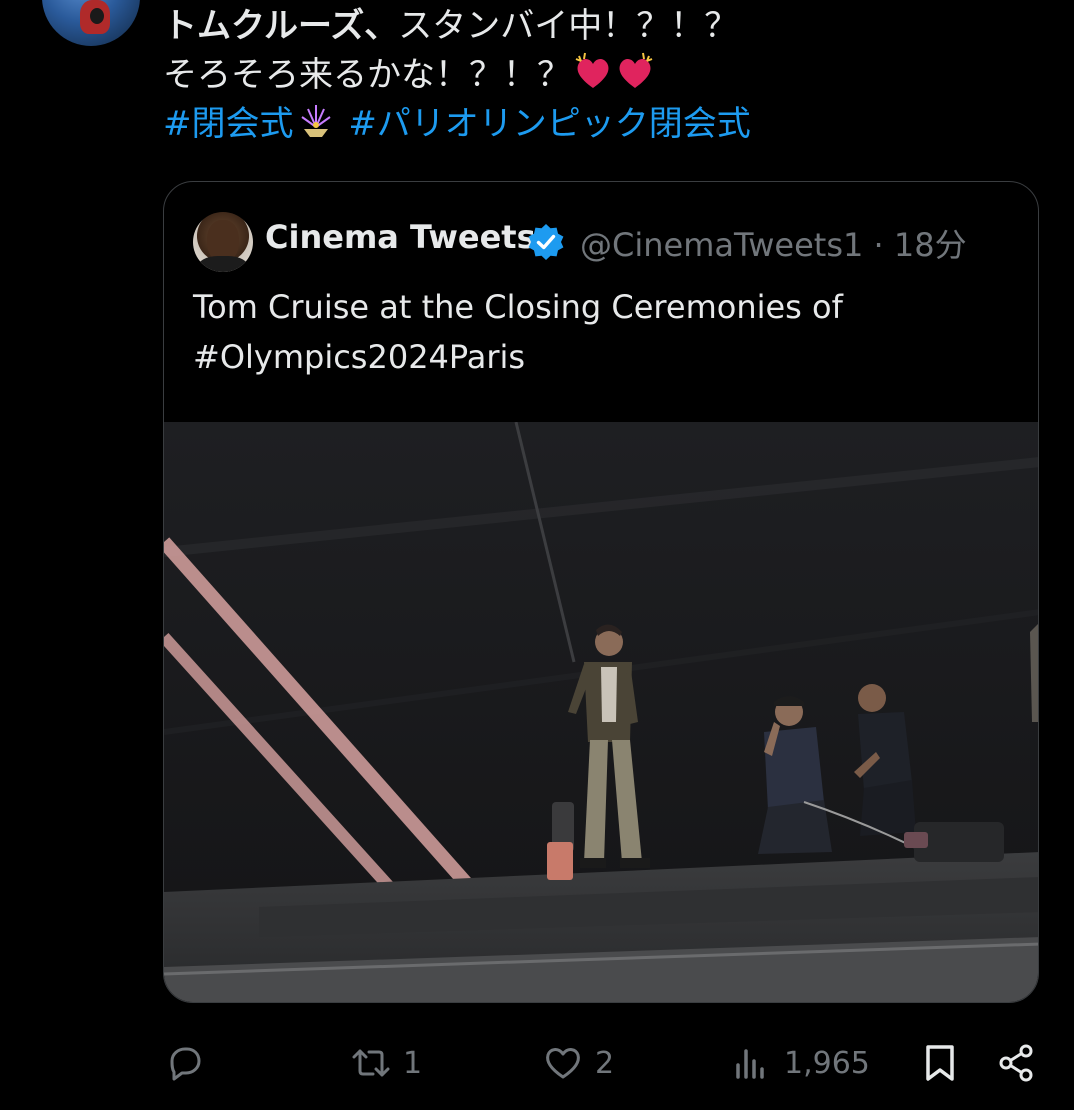  I want to click on tweet-action-bar: 1 2 1,965, so click(537, 1063).